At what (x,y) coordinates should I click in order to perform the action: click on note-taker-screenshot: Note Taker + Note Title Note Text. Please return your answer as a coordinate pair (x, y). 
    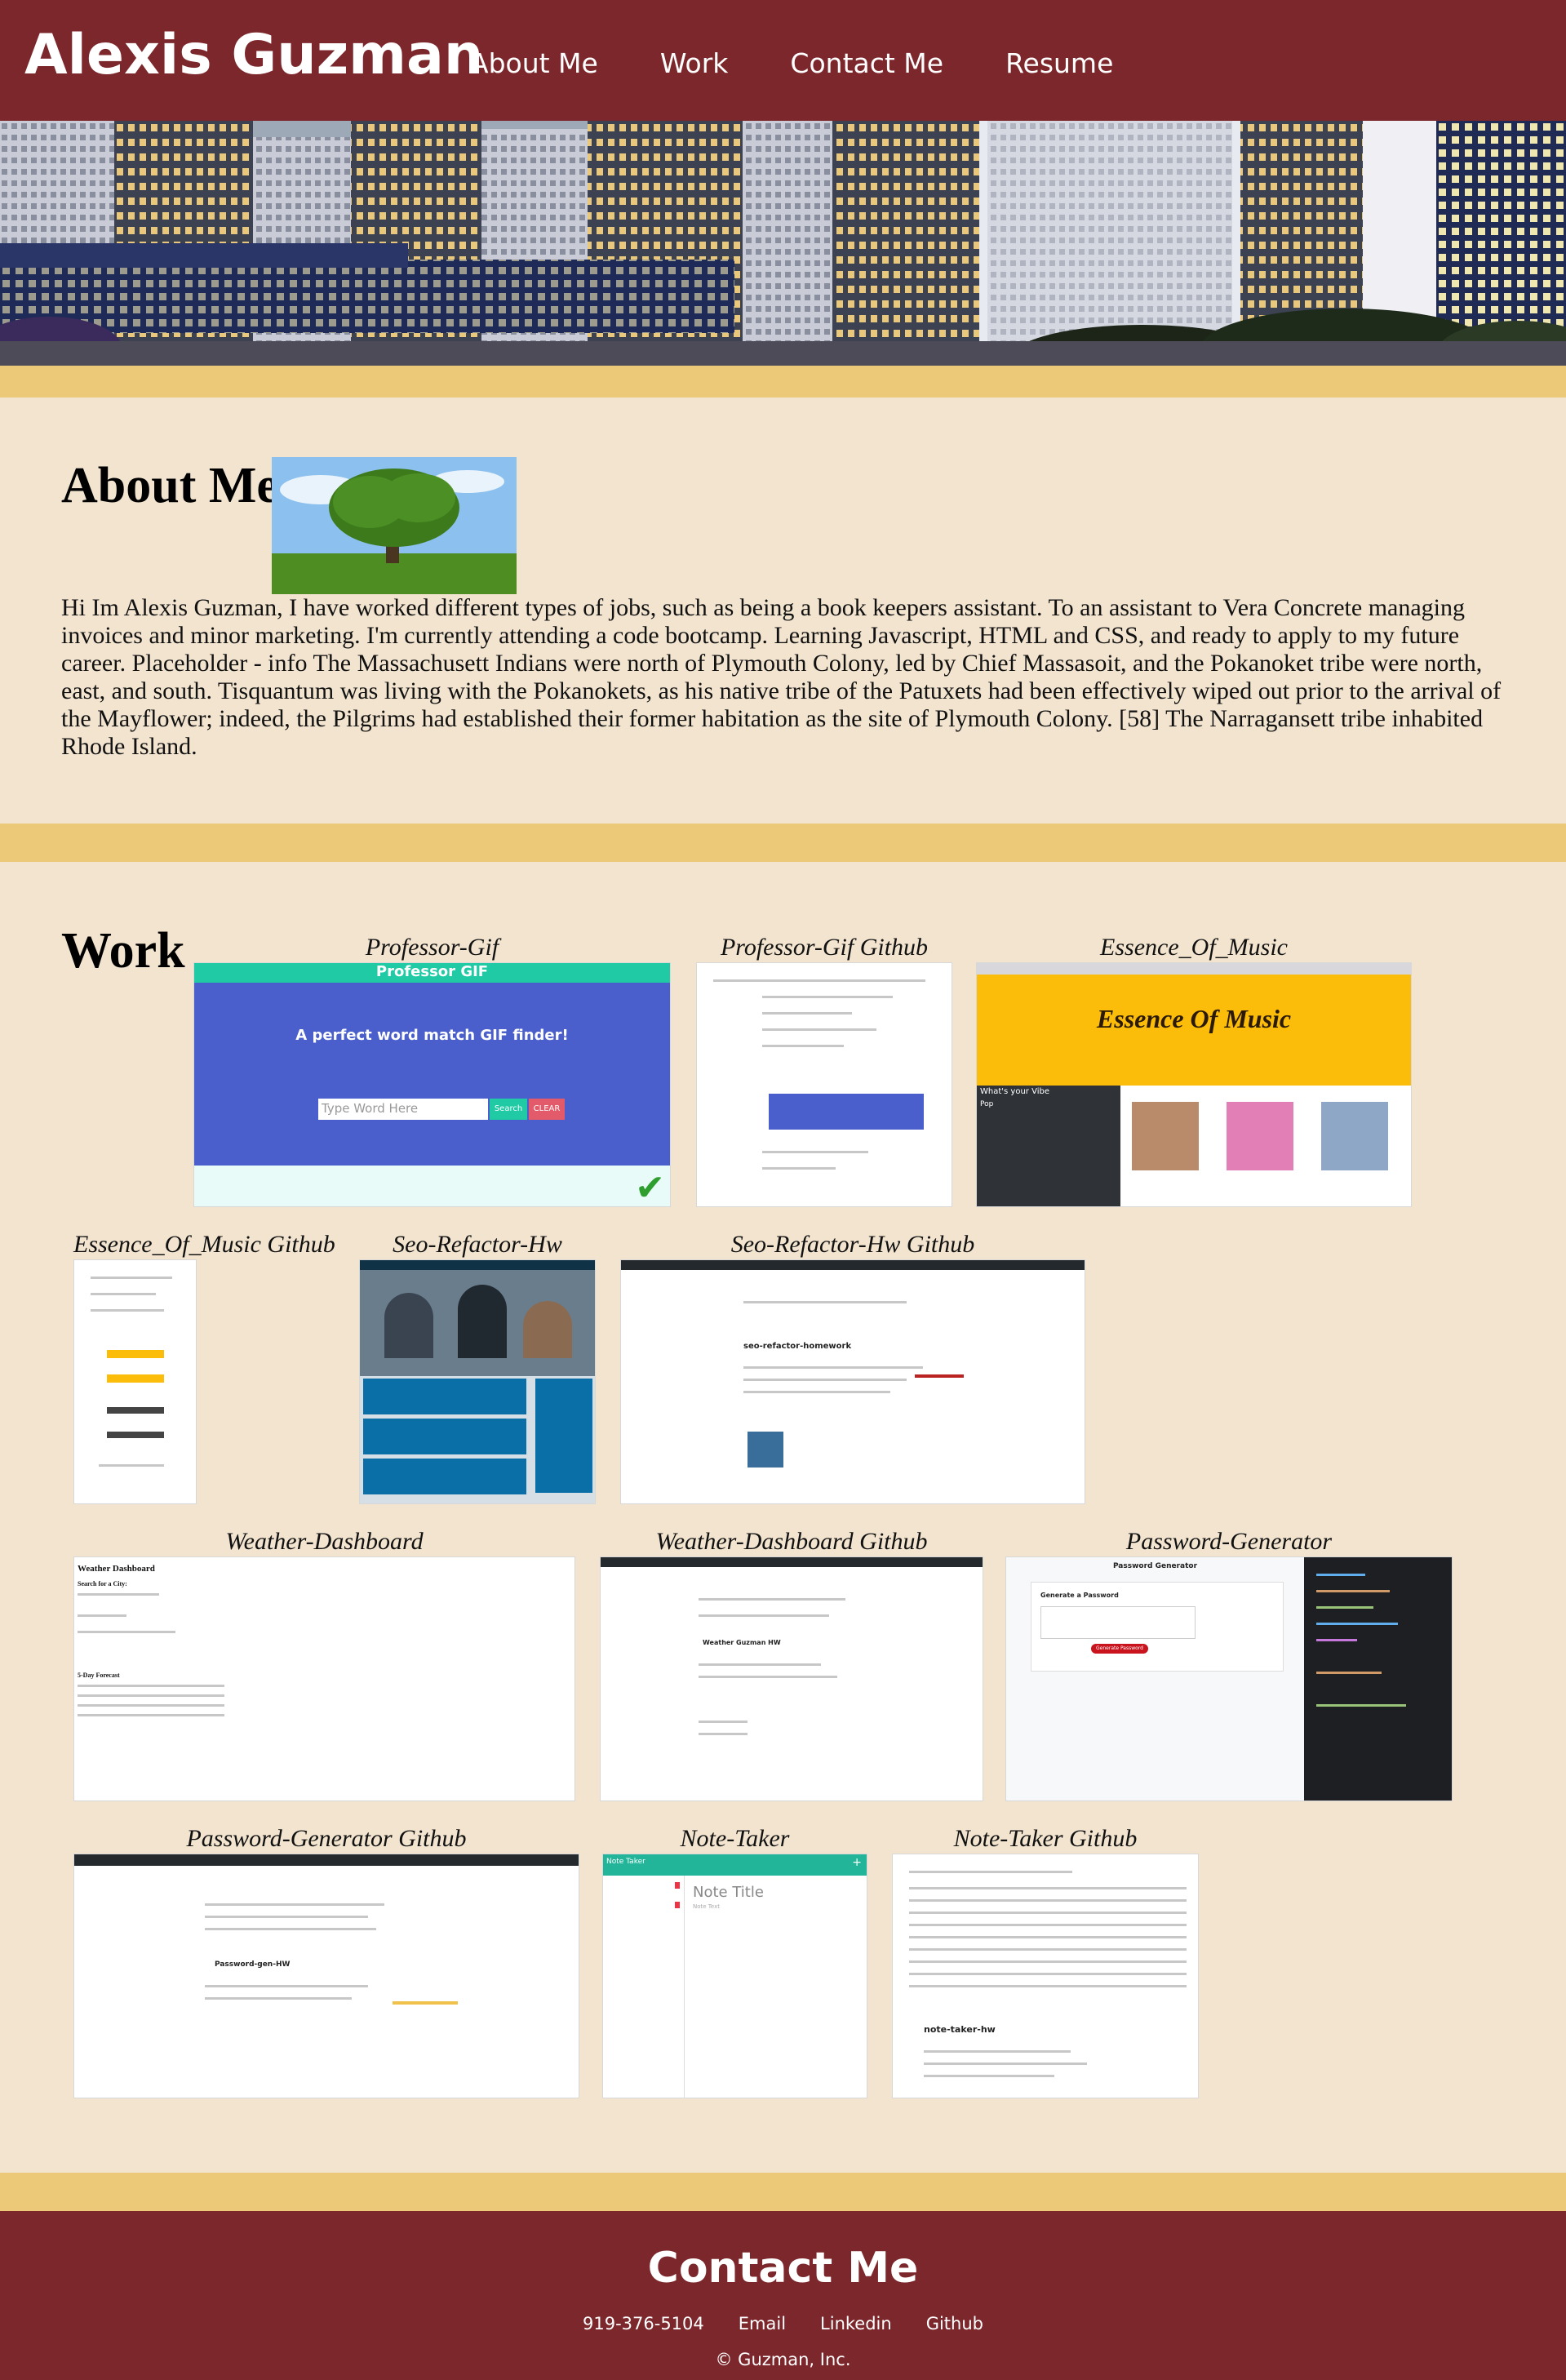
    Looking at the image, I should click on (734, 1976).